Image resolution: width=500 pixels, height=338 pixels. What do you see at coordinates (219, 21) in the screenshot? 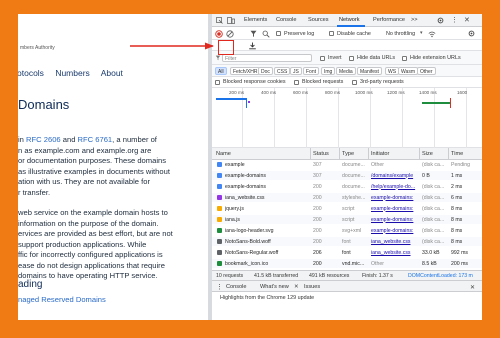
I see `inspect-element-icon` at bounding box center [219, 21].